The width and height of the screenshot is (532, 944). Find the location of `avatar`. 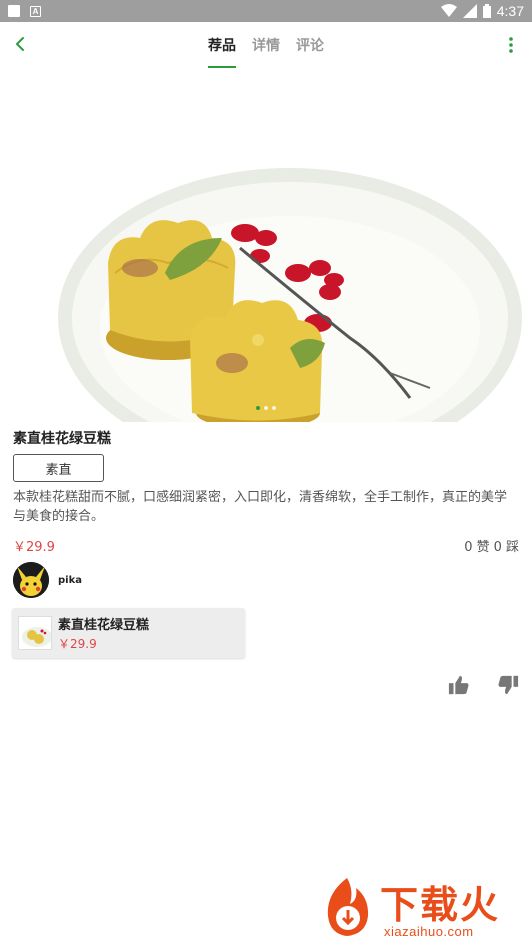

avatar is located at coordinates (31, 580).